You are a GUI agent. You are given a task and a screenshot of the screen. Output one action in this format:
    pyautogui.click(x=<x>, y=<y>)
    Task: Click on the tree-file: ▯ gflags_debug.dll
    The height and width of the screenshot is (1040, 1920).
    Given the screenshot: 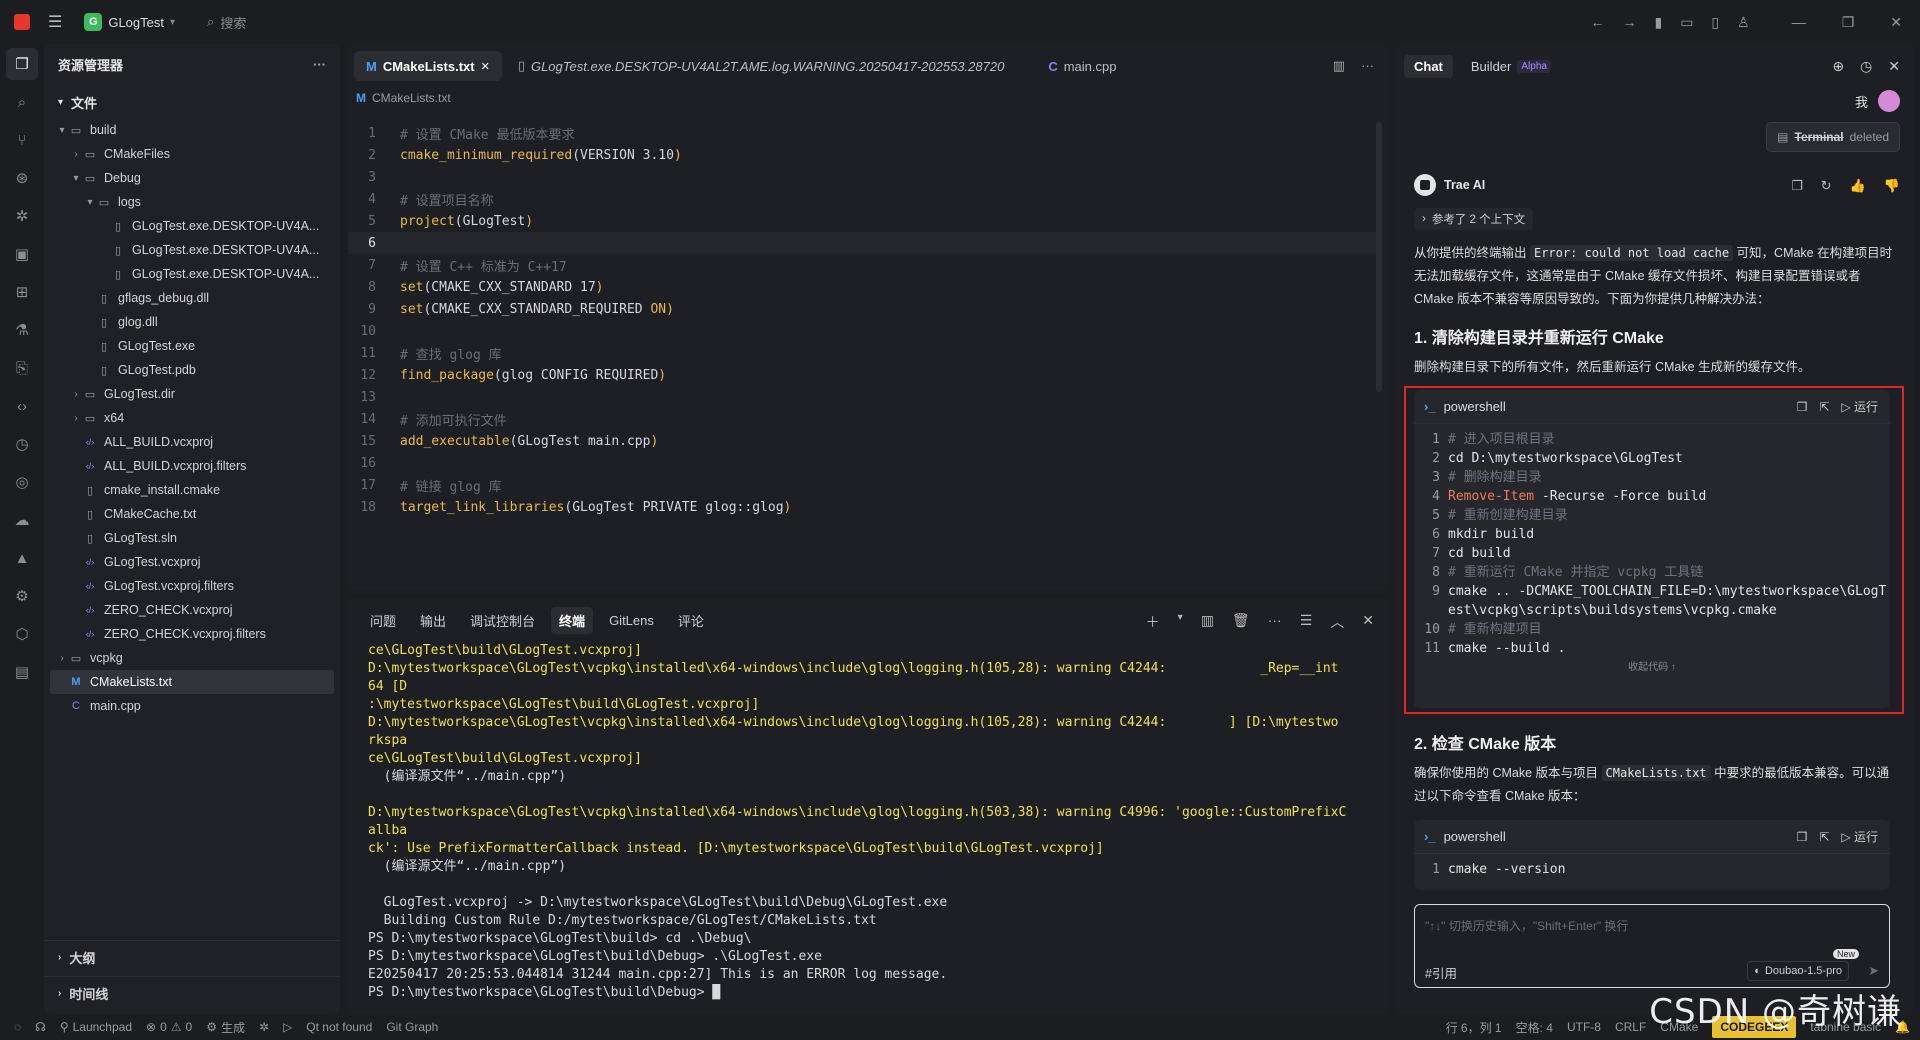 What is the action you would take?
    pyautogui.click(x=192, y=298)
    